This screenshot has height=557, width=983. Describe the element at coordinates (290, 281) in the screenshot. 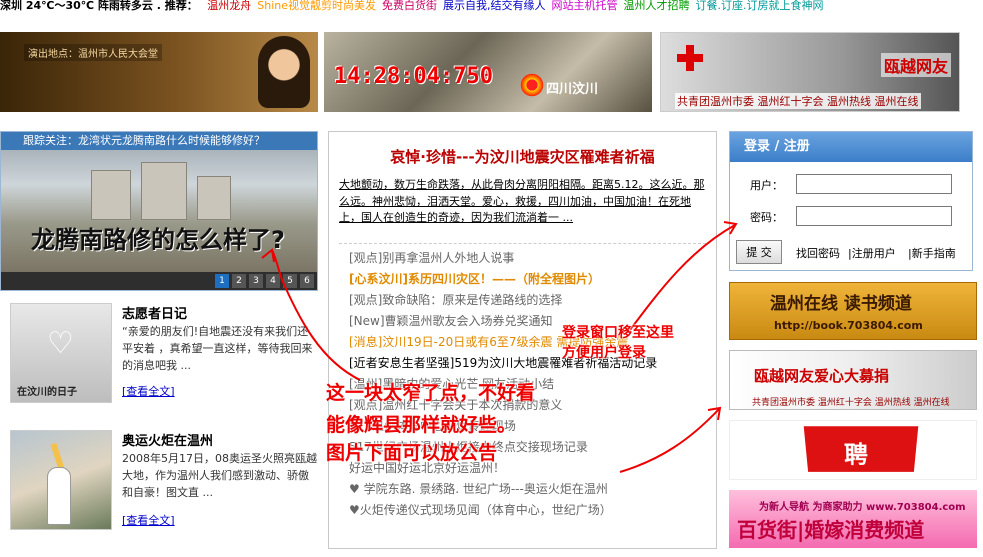

I see `pager-button: 5` at that location.